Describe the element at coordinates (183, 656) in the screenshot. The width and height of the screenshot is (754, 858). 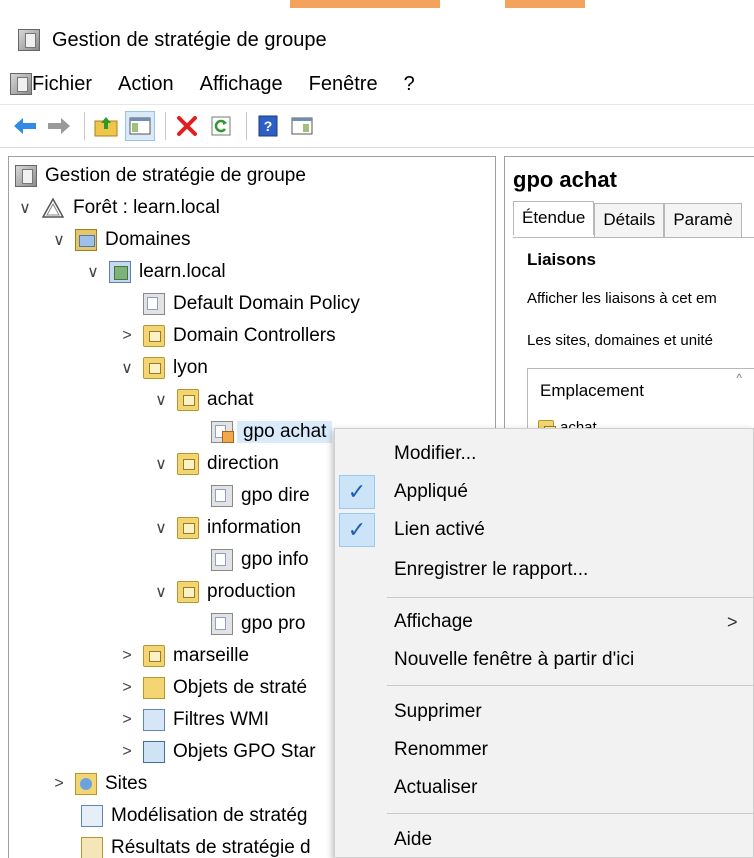
I see `tree-ou-marseille: > marseille` at that location.